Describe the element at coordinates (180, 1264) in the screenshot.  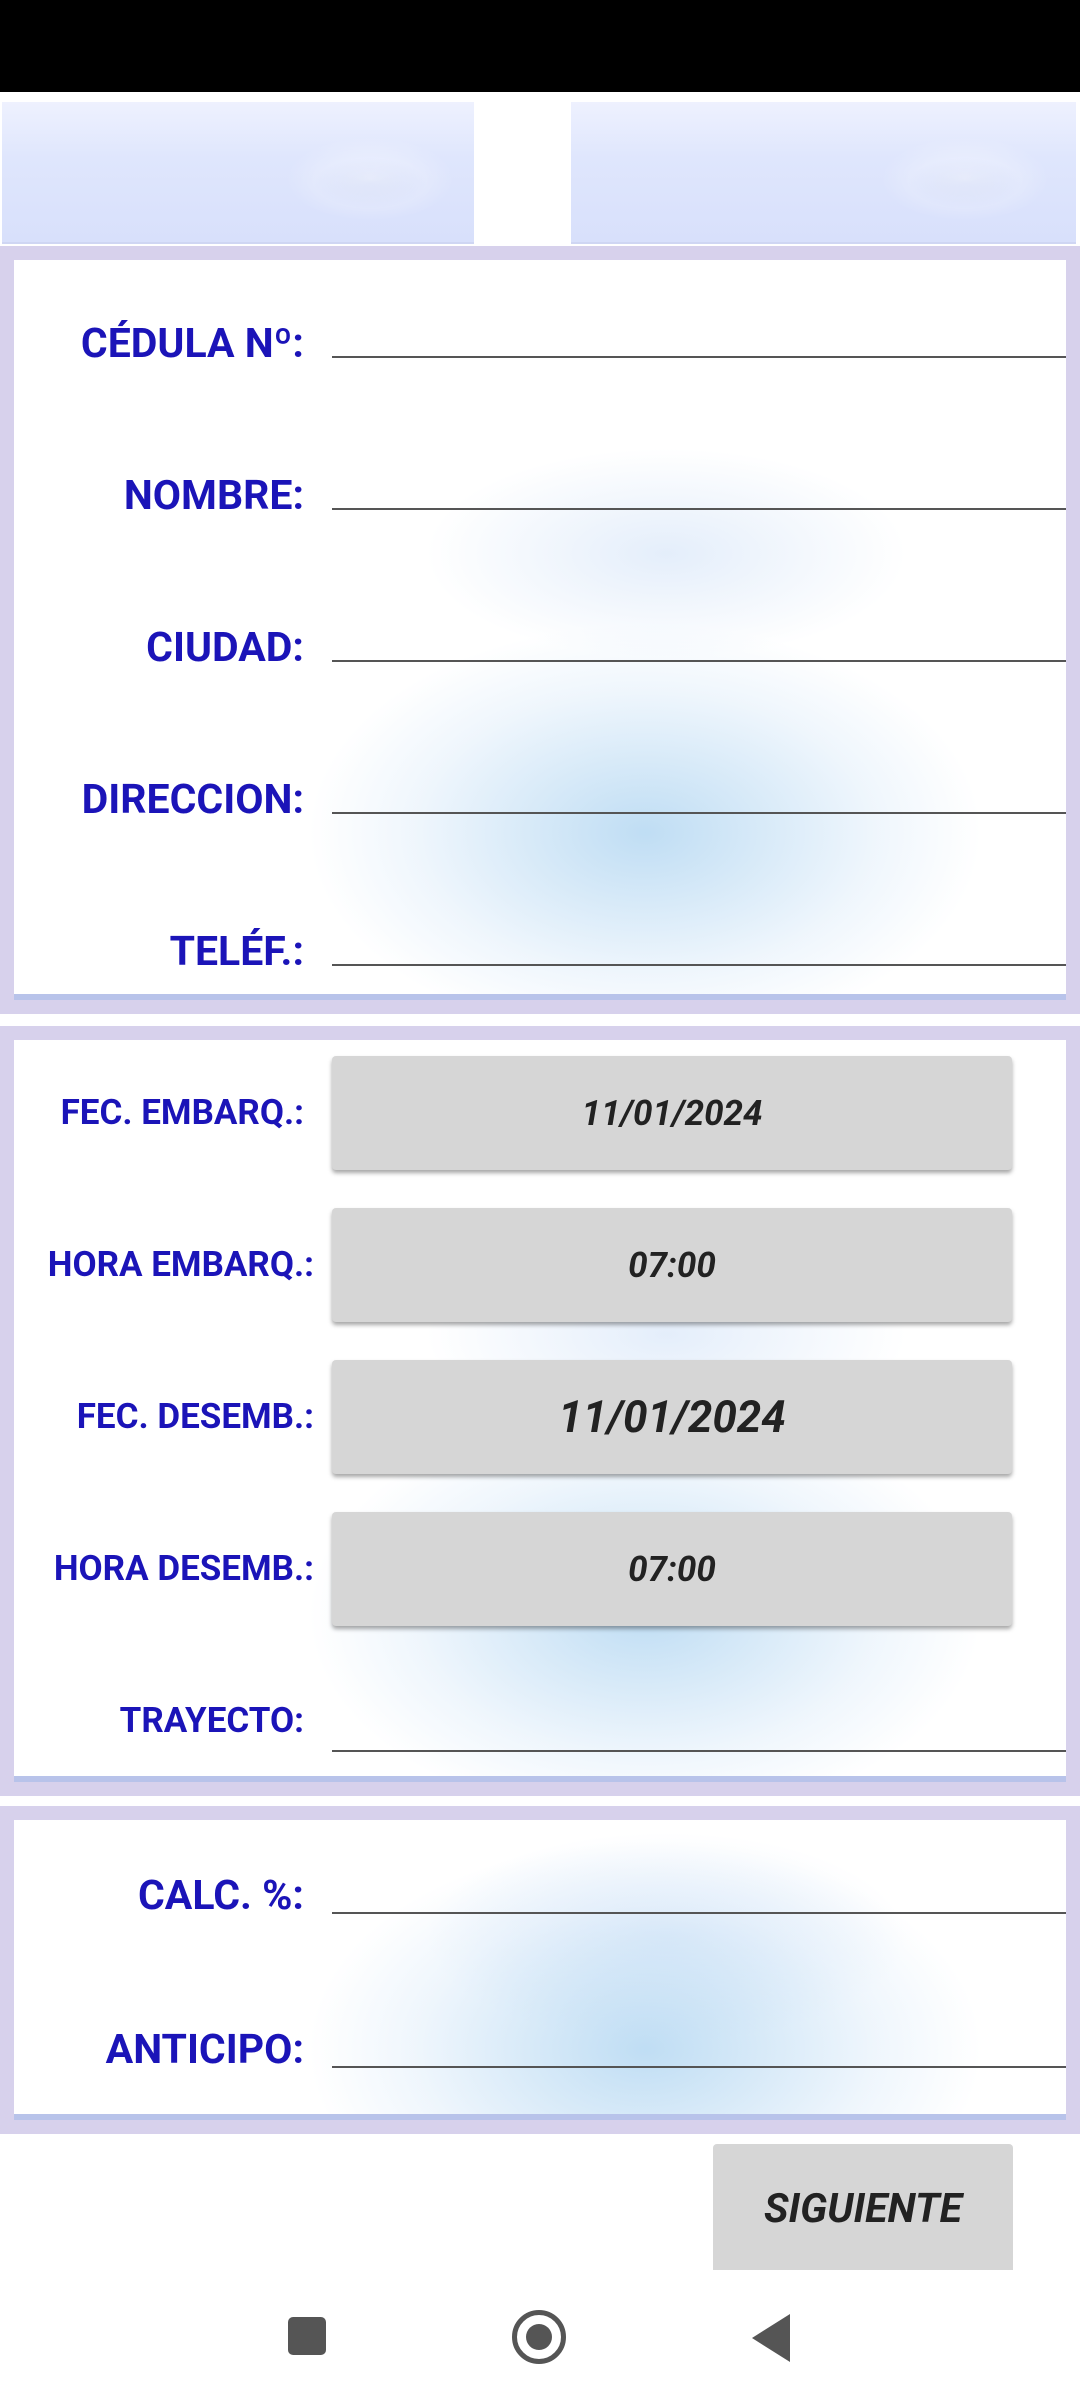
I see `hora-embarque-label: HORA EMBARQ.:` at that location.